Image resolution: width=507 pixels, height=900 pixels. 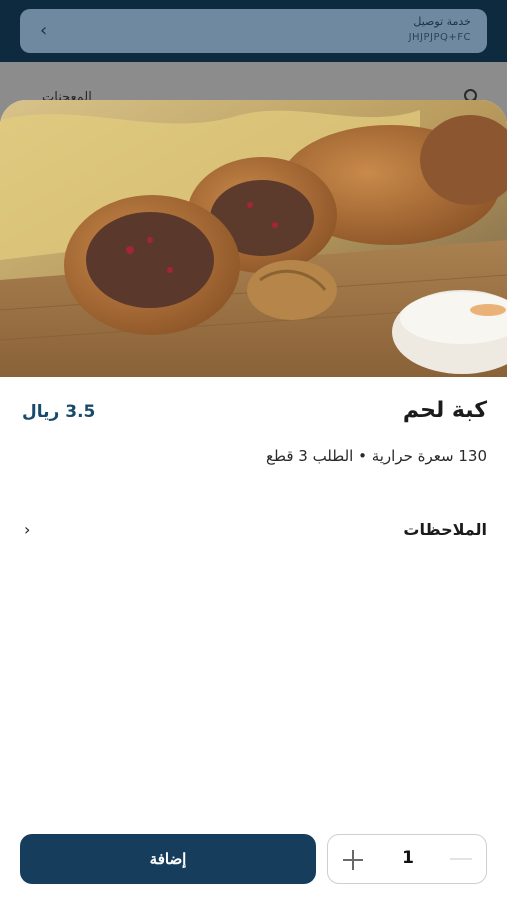 I want to click on minus-icon, so click(x=461, y=859).